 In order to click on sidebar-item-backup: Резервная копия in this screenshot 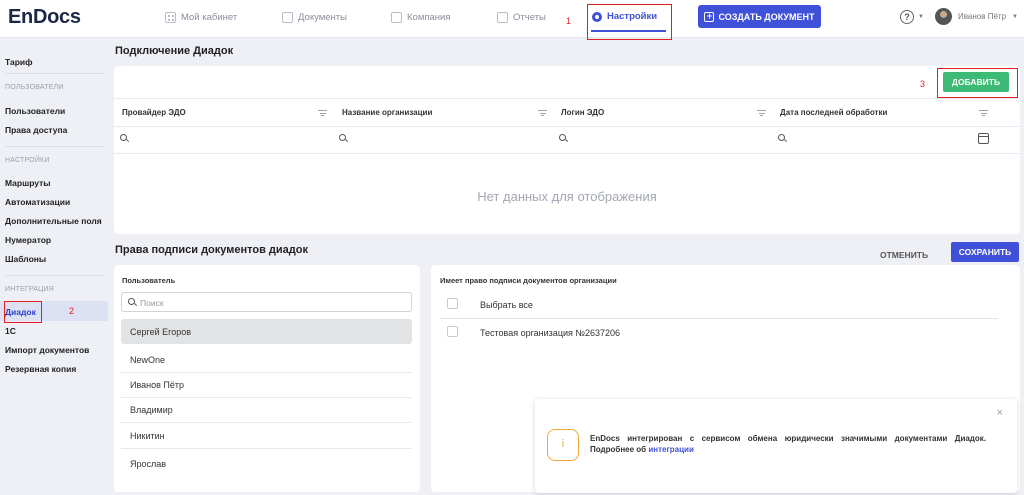, I will do `click(40, 369)`.